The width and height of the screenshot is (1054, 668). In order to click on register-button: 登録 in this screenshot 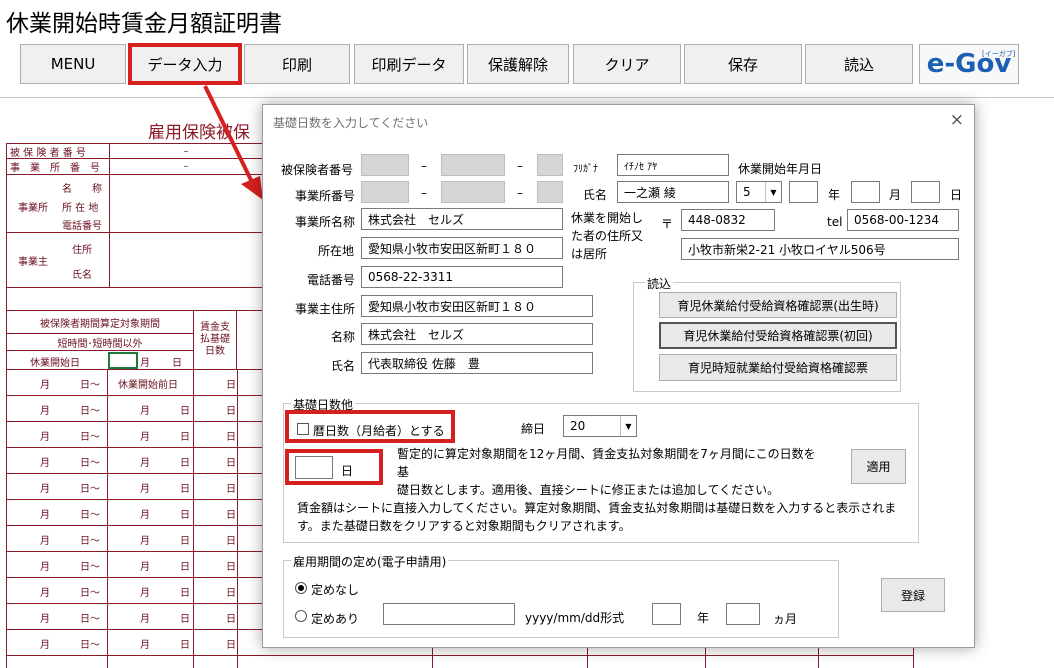, I will do `click(913, 595)`.